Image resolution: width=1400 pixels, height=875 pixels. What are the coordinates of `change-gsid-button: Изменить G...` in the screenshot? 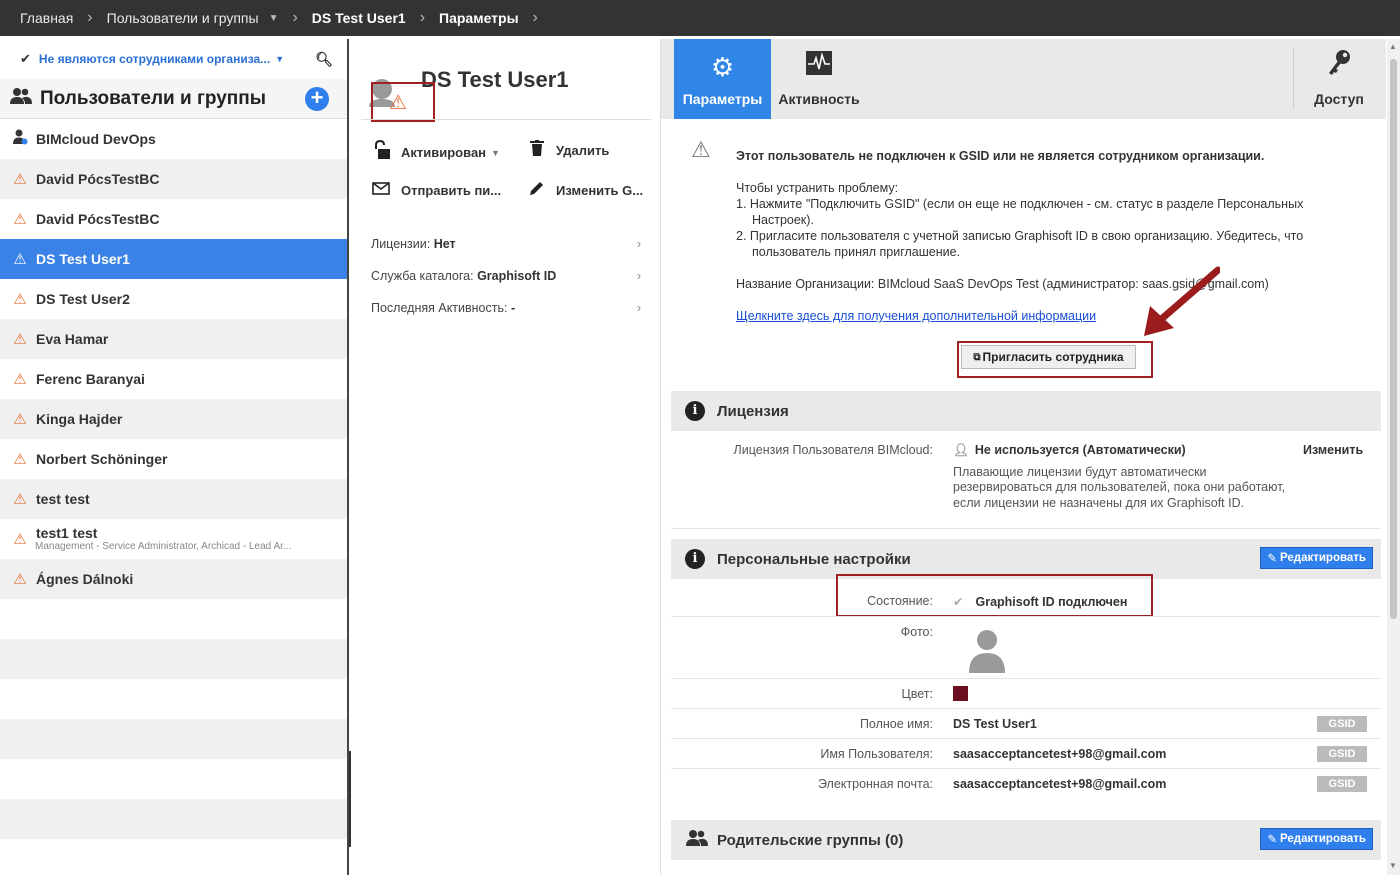 It's located at (584, 190).